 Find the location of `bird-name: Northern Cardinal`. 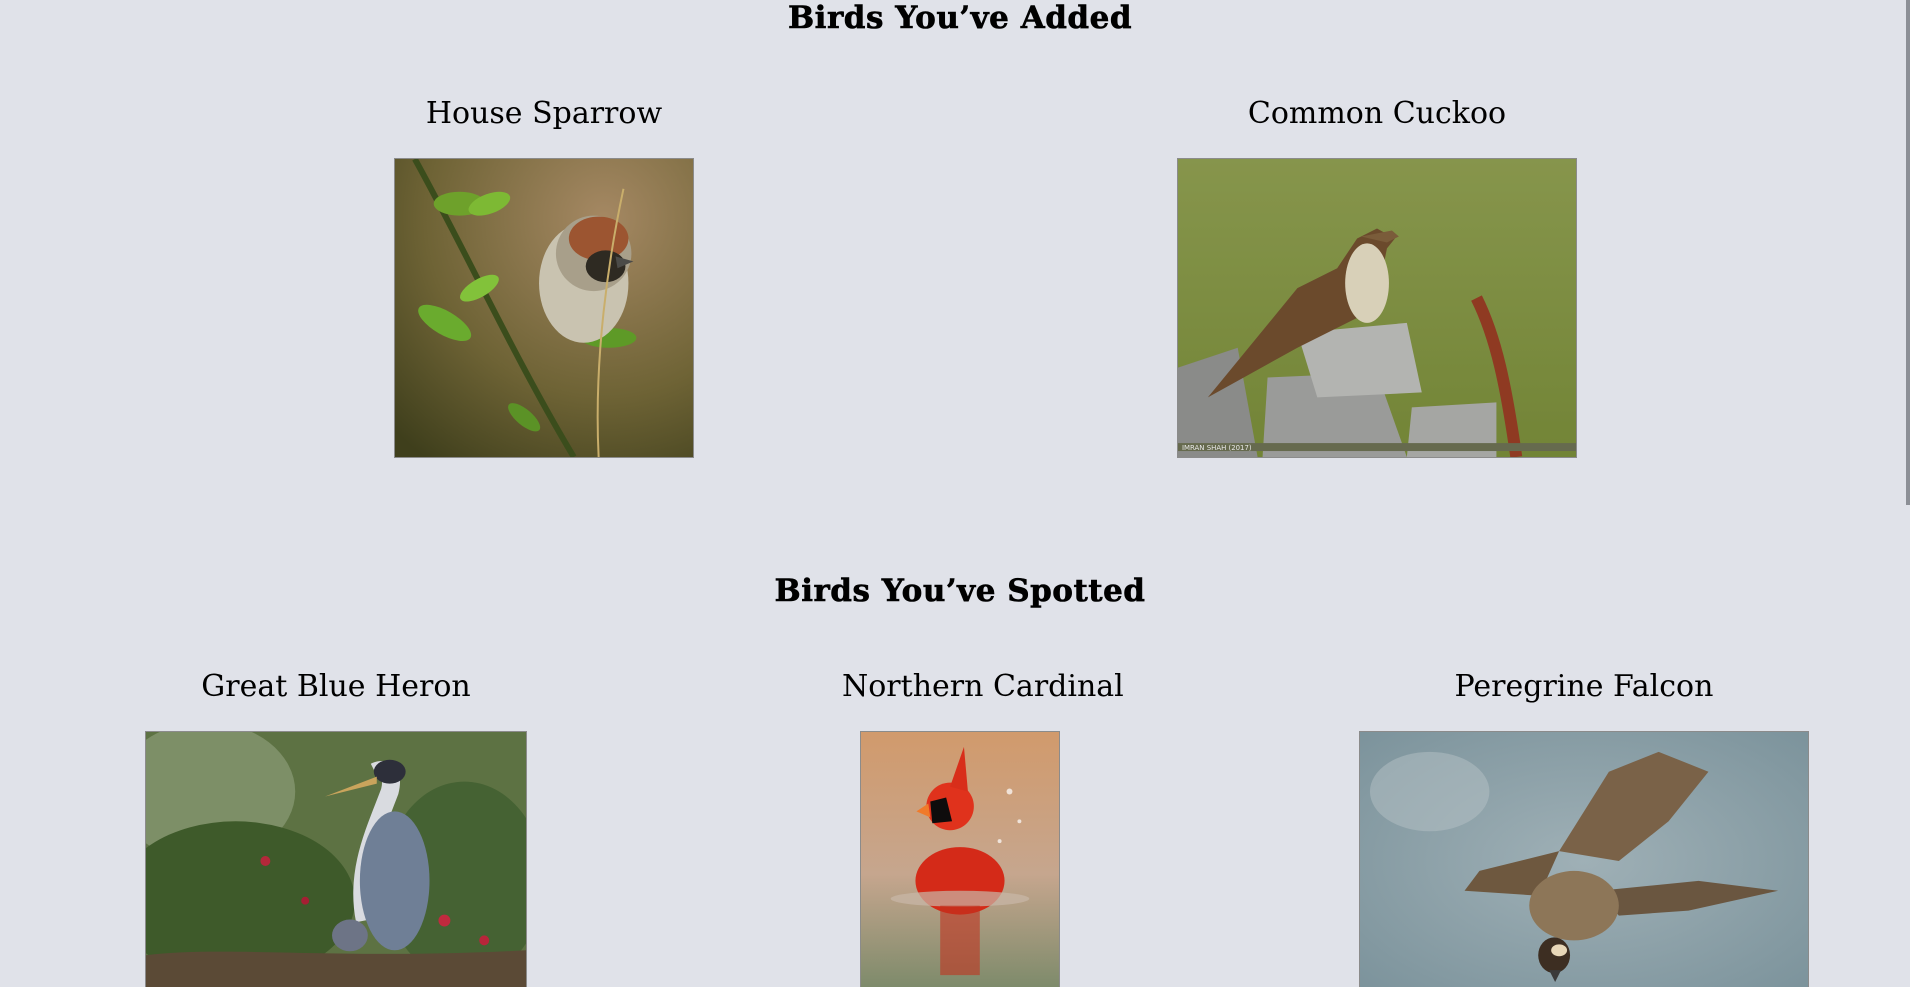

bird-name: Northern Cardinal is located at coordinates (983, 686).